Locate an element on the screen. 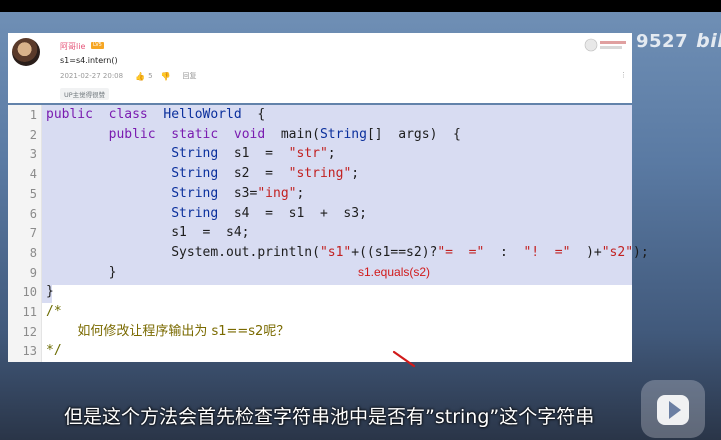  code-token: void is located at coordinates (249, 134).